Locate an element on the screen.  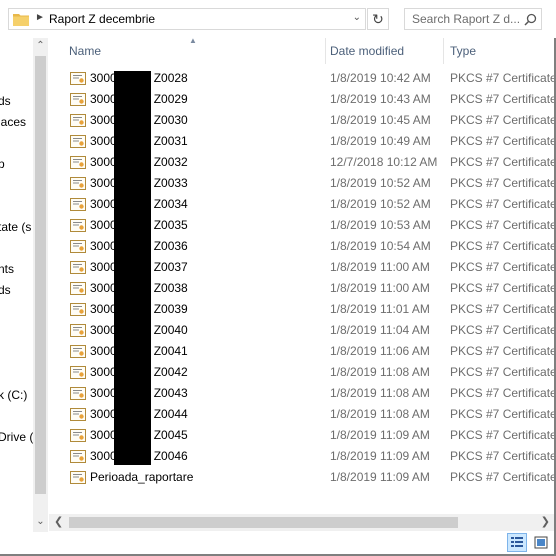
file-name-suffix: Z0031 is located at coordinates (170, 141).